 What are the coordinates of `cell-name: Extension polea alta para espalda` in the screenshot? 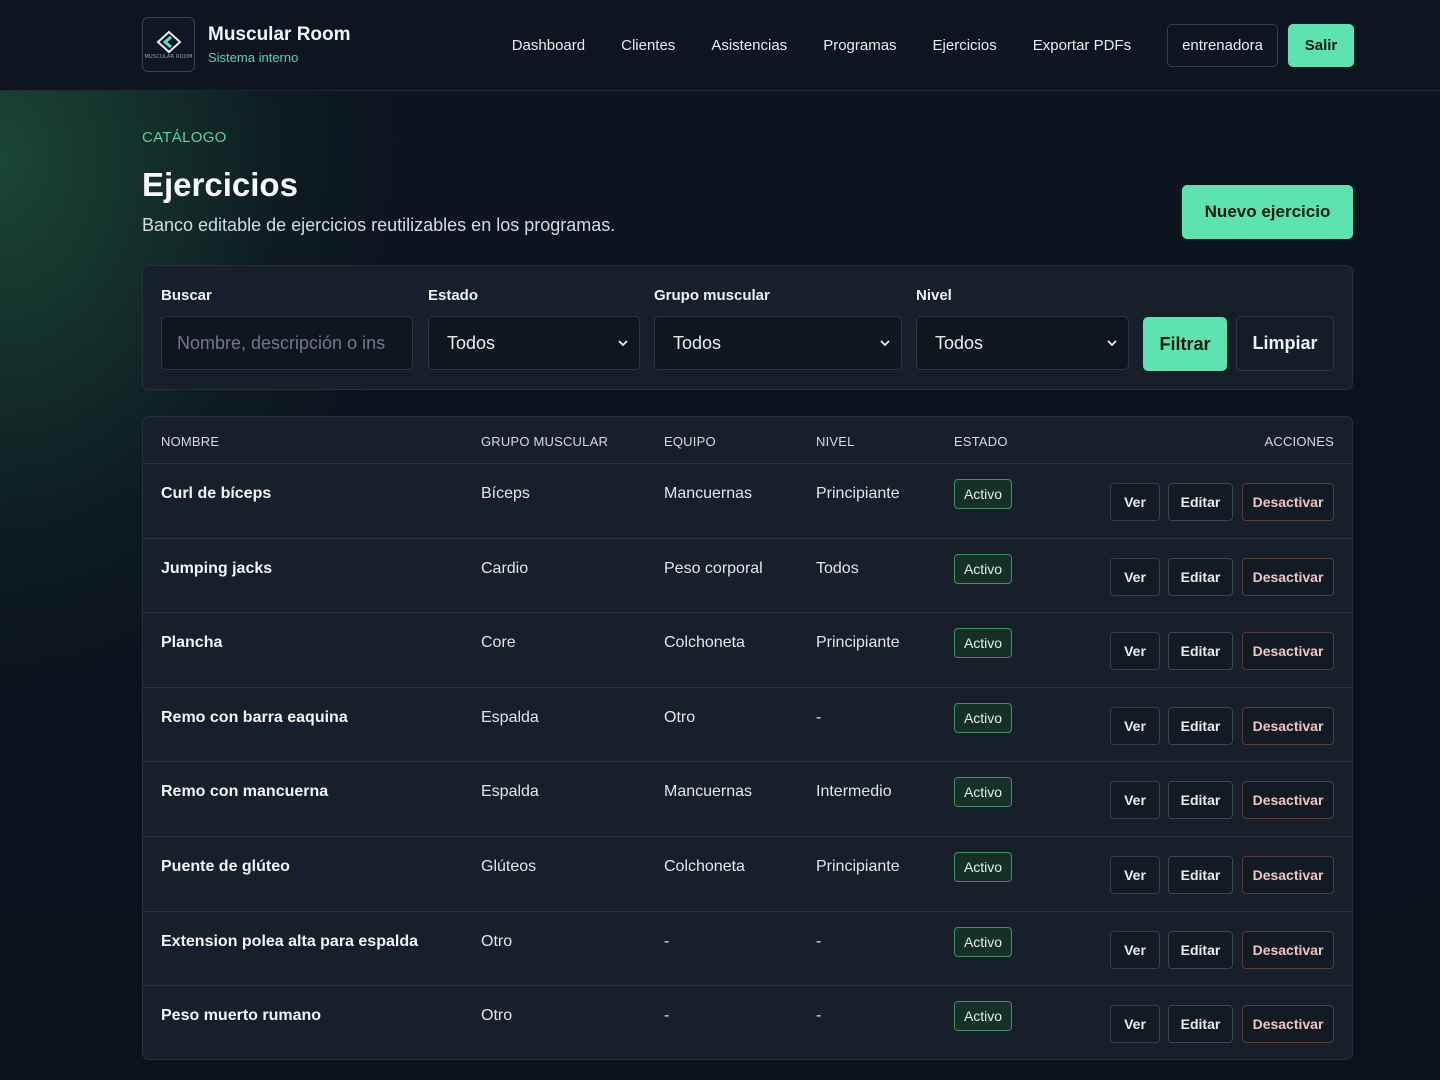 It's located at (289, 941).